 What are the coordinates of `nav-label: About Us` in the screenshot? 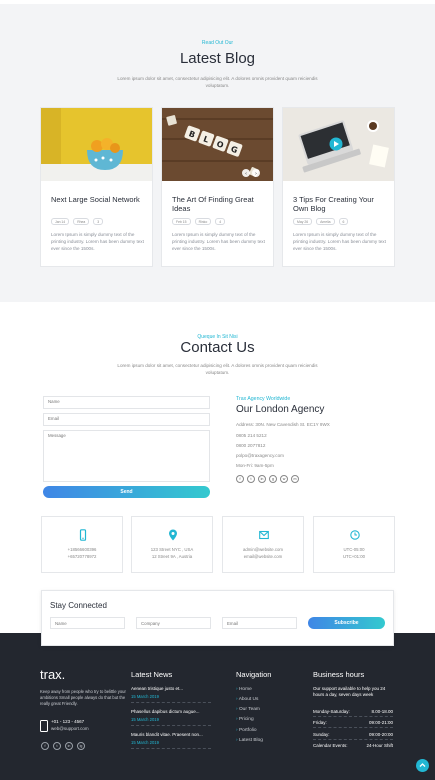 It's located at (248, 699).